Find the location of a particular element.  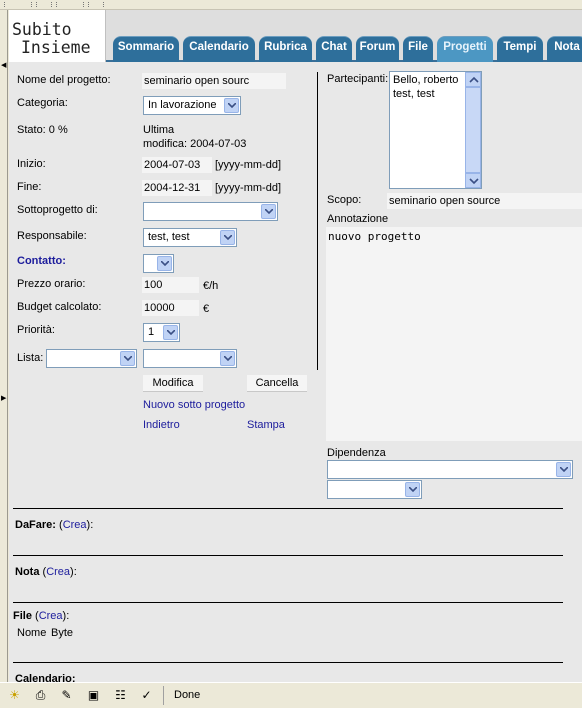

prezzo-unit: €/h is located at coordinates (211, 286).